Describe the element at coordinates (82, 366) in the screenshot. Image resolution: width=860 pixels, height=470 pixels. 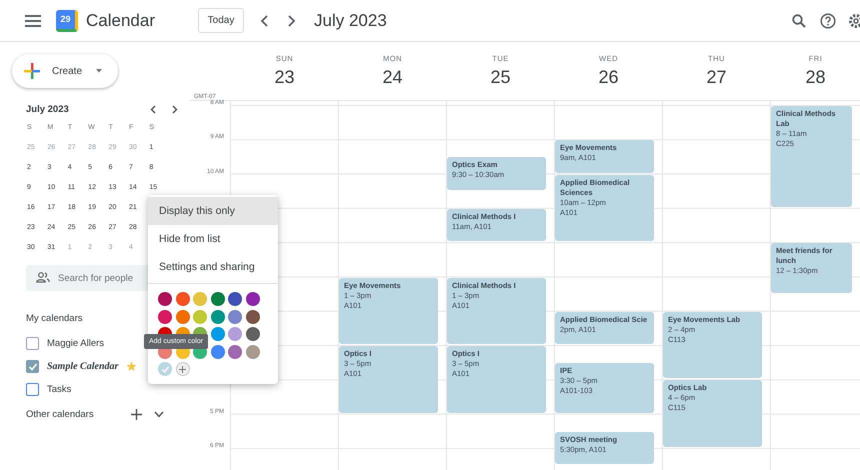
I see `calendar-name: Sample Calendar` at that location.